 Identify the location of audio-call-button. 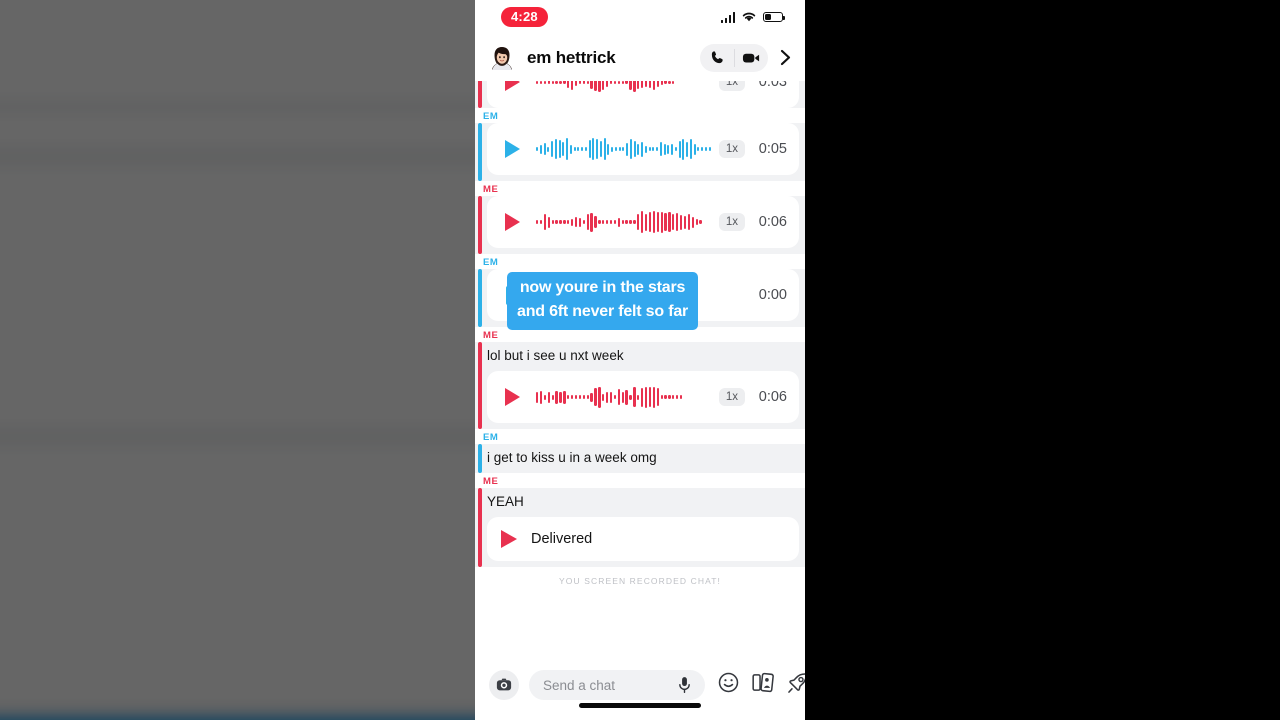
(717, 58).